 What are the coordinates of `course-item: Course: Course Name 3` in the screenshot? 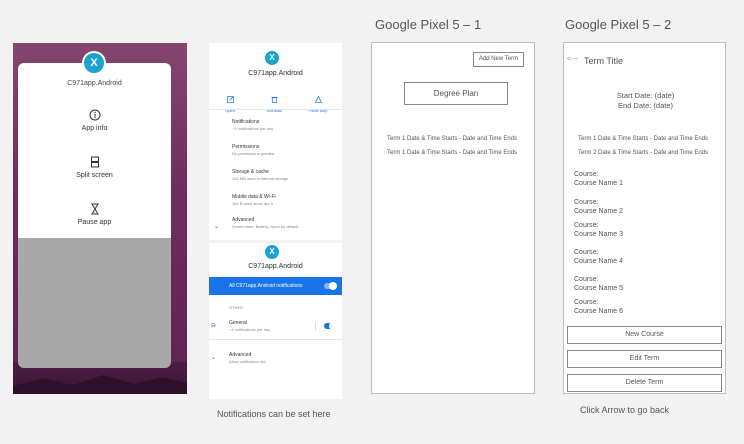 It's located at (598, 230).